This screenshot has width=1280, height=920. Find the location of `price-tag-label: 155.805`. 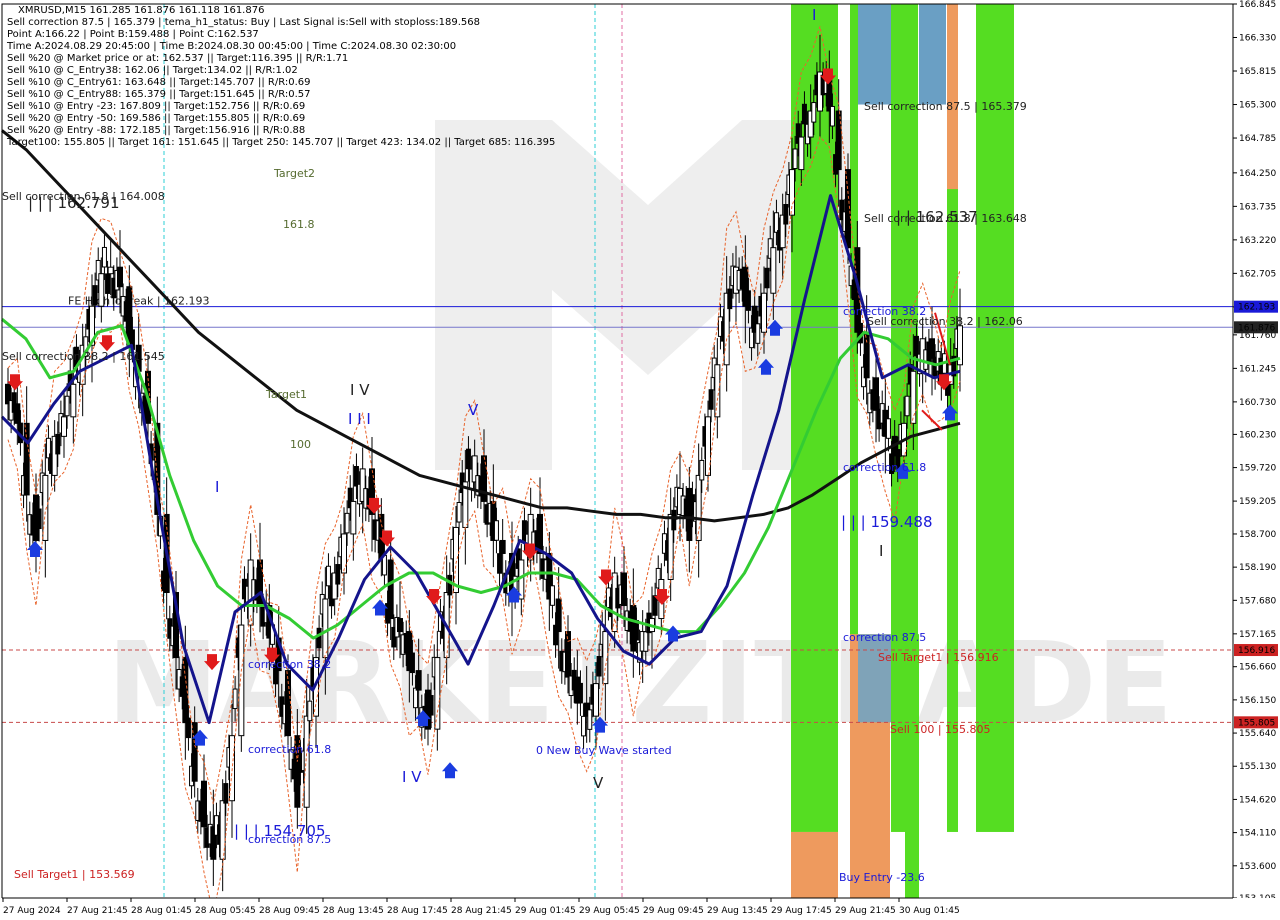

price-tag-label: 155.805 is located at coordinates (1256, 723).